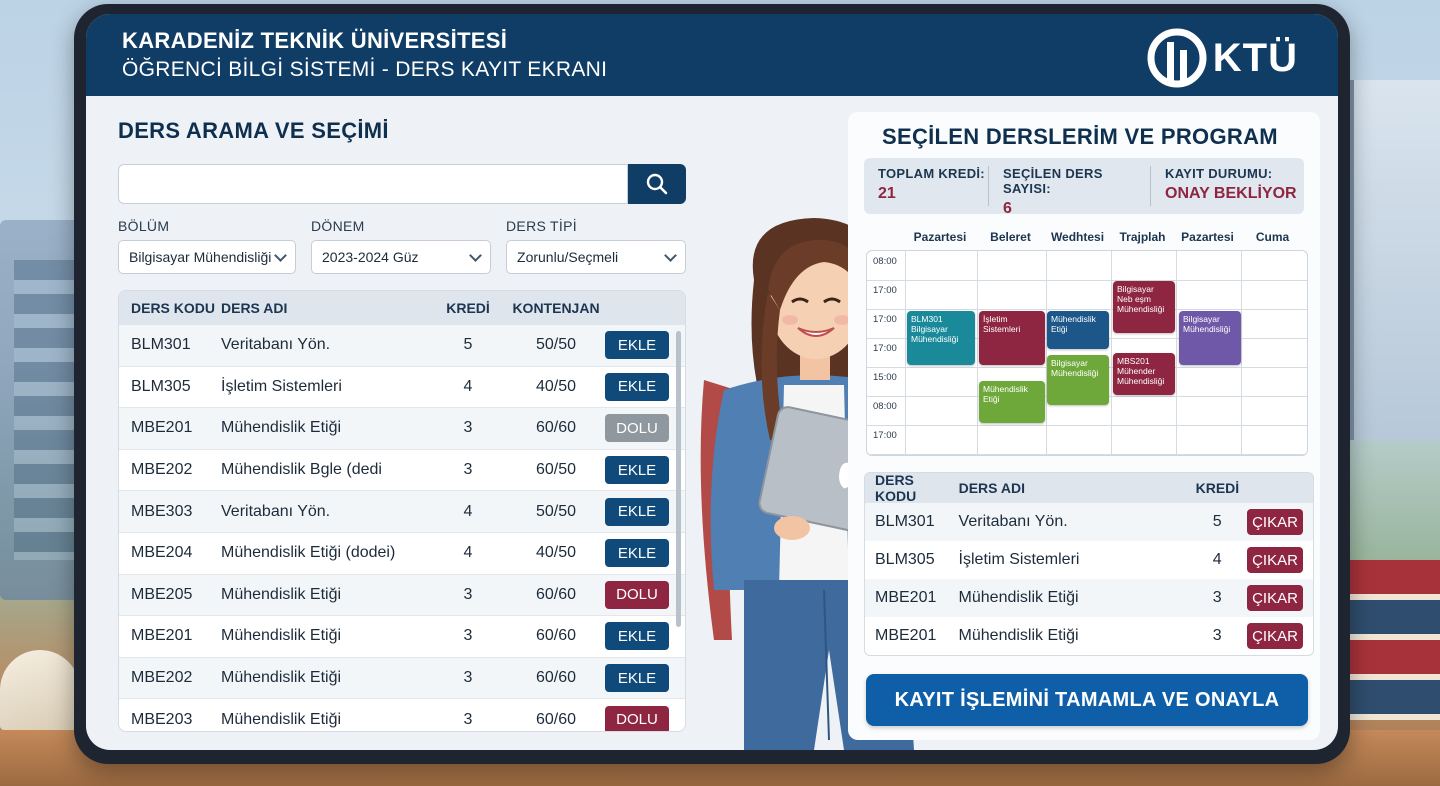 Image resolution: width=1440 pixels, height=786 pixels. I want to click on summary-registration-status: KAYIT DURUMU: ONAY BEKLİYOR, so click(1227, 186).